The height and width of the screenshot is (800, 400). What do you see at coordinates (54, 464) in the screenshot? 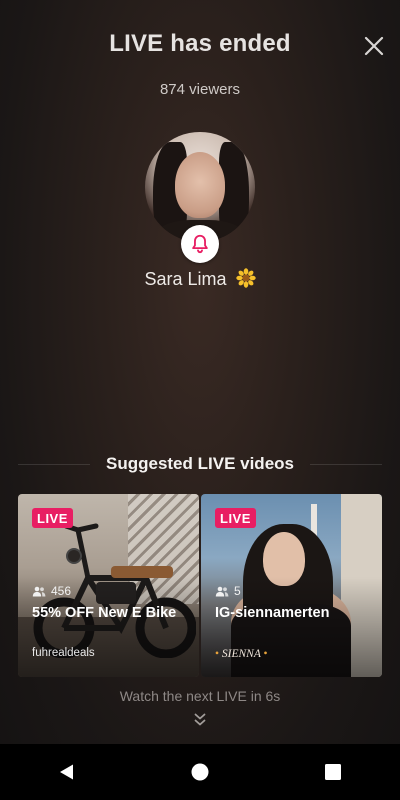
I see `divider-left` at bounding box center [54, 464].